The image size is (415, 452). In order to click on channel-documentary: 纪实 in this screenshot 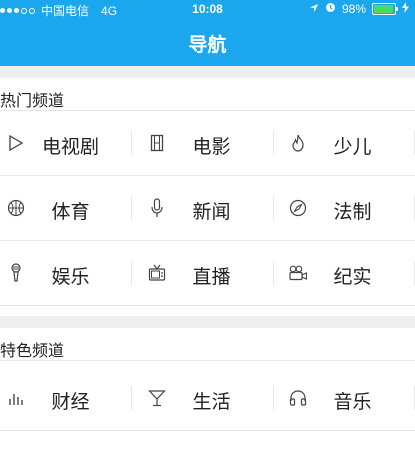, I will do `click(348, 273)`.